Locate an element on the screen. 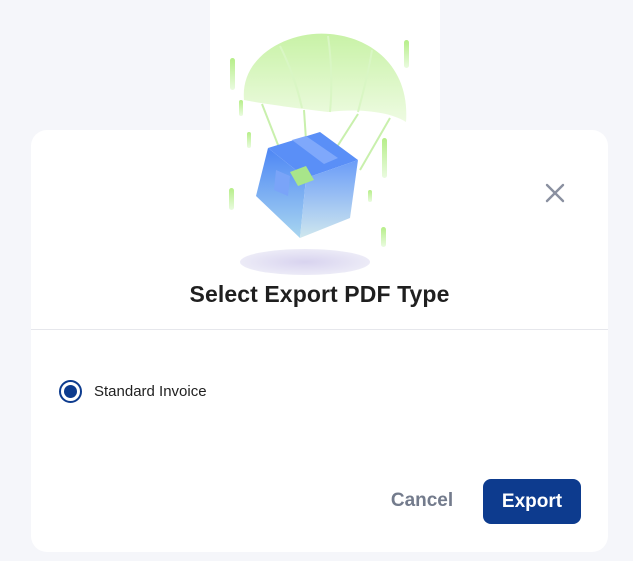 This screenshot has height=561, width=633. radio-selected-dot is located at coordinates (70, 391).